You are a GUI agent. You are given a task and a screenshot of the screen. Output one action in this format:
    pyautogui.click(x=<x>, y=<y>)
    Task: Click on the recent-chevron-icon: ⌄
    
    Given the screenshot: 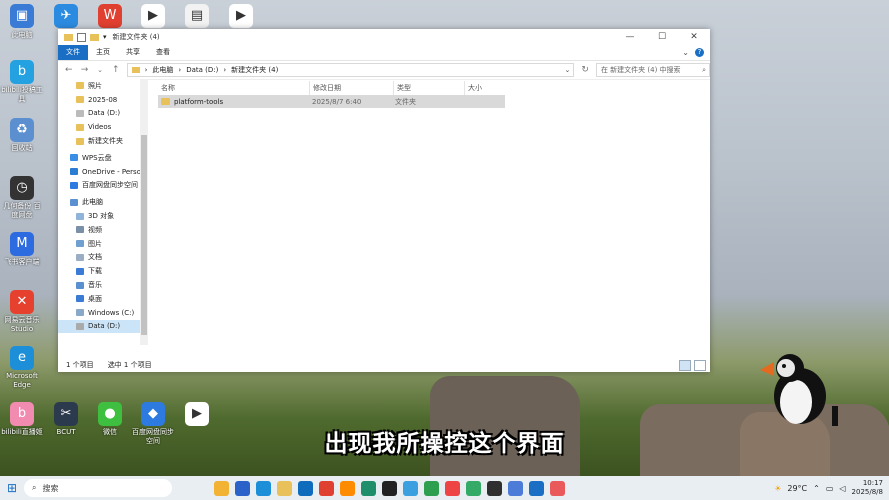 What is the action you would take?
    pyautogui.click(x=100, y=70)
    